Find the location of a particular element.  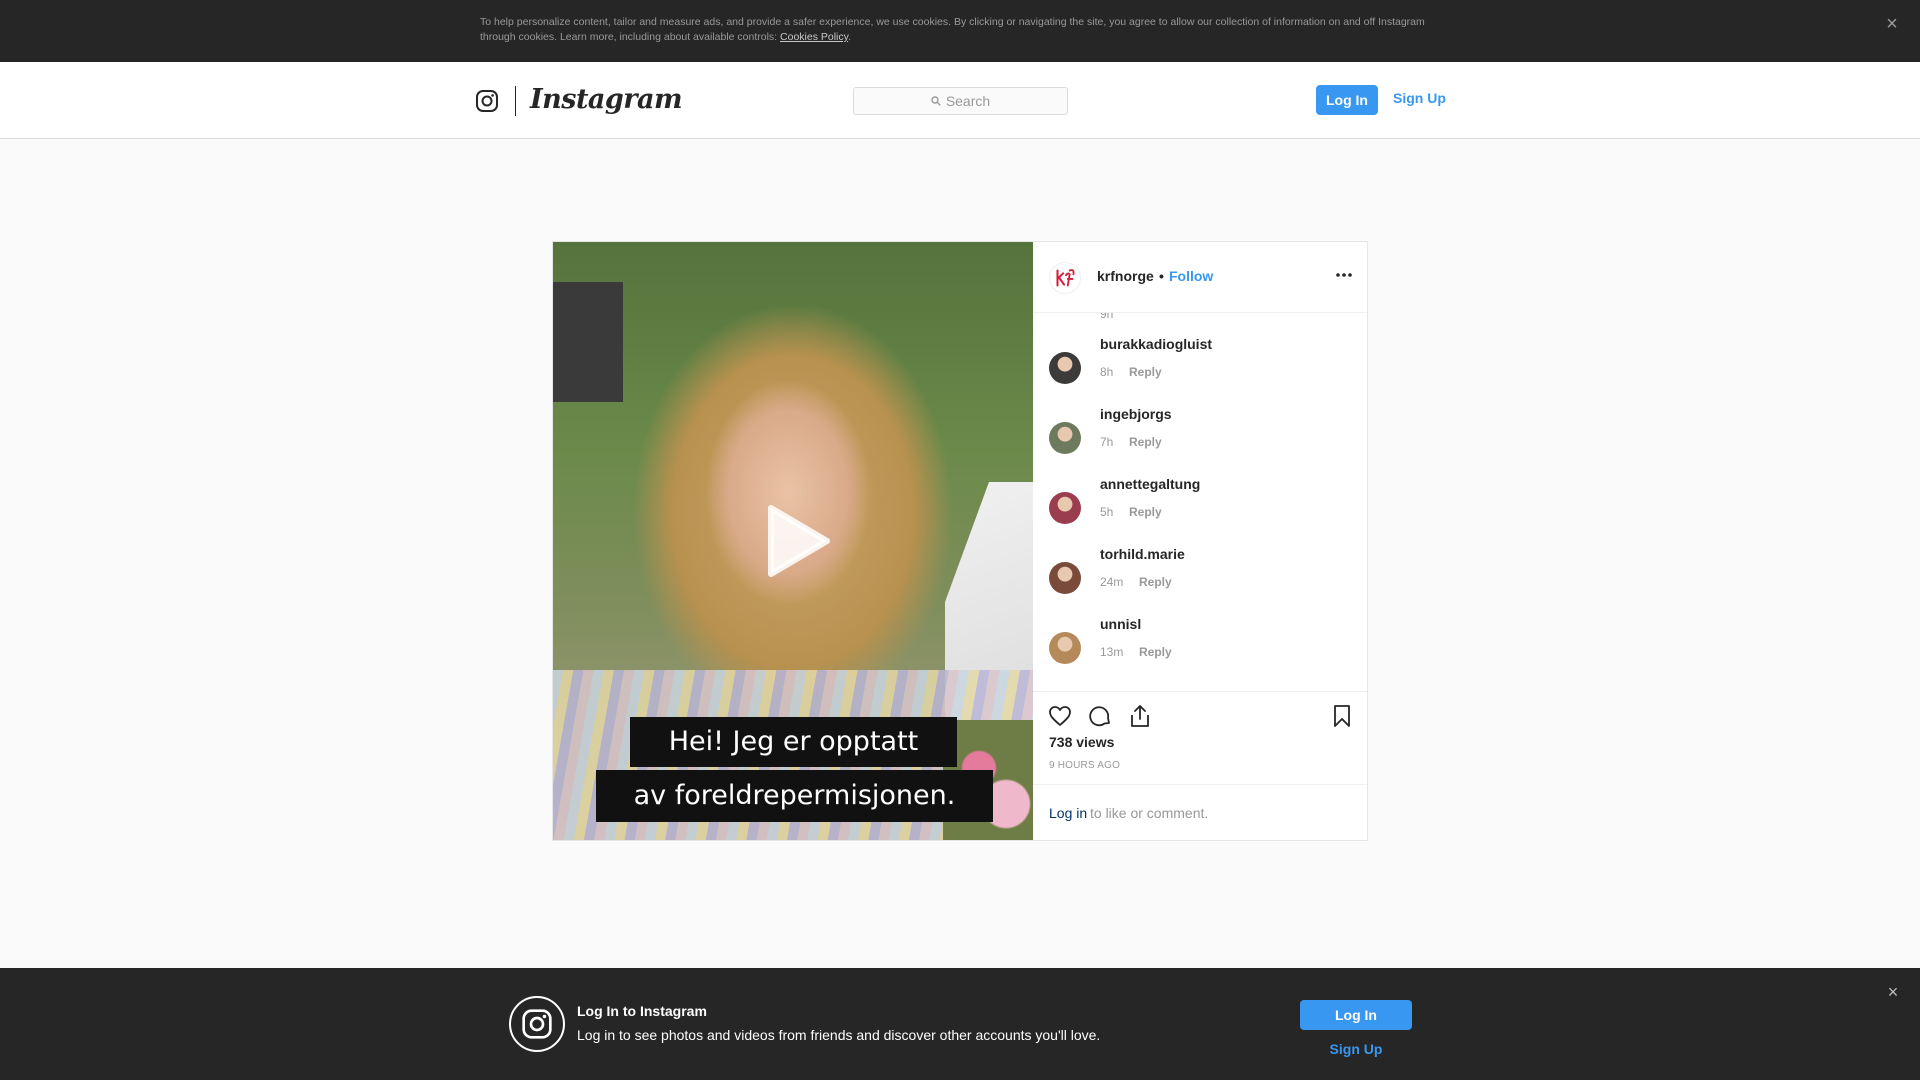

comment-username: annettegaltung is located at coordinates (1150, 484).